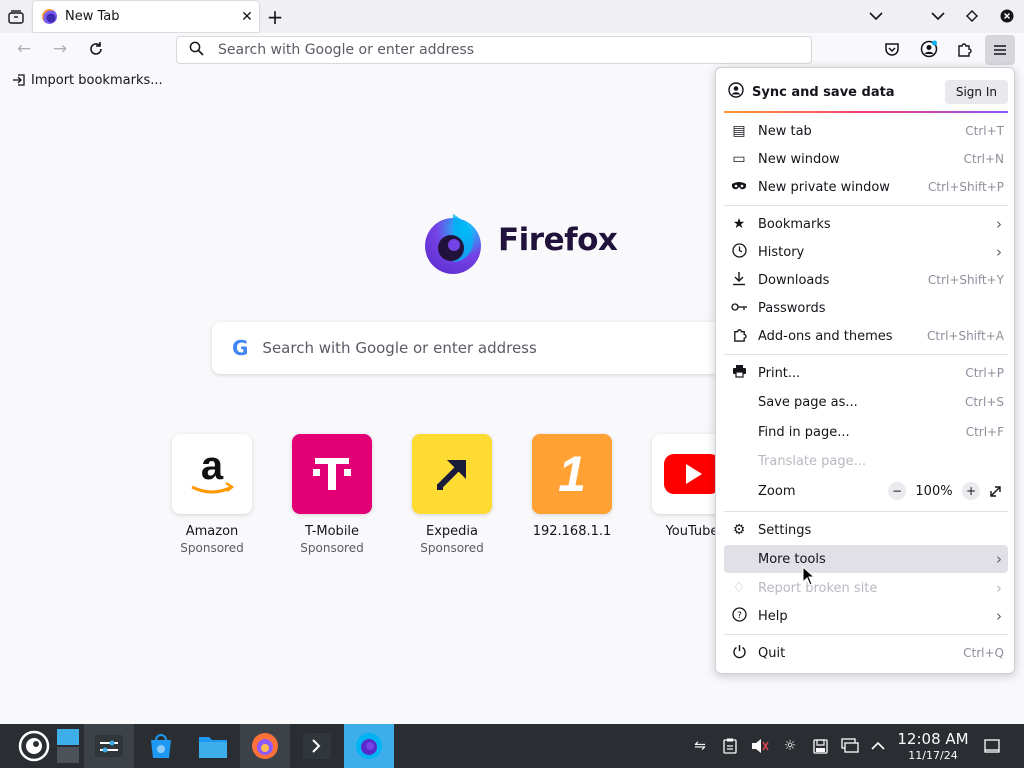  What do you see at coordinates (971, 491) in the screenshot?
I see `zoom-in-button: +` at bounding box center [971, 491].